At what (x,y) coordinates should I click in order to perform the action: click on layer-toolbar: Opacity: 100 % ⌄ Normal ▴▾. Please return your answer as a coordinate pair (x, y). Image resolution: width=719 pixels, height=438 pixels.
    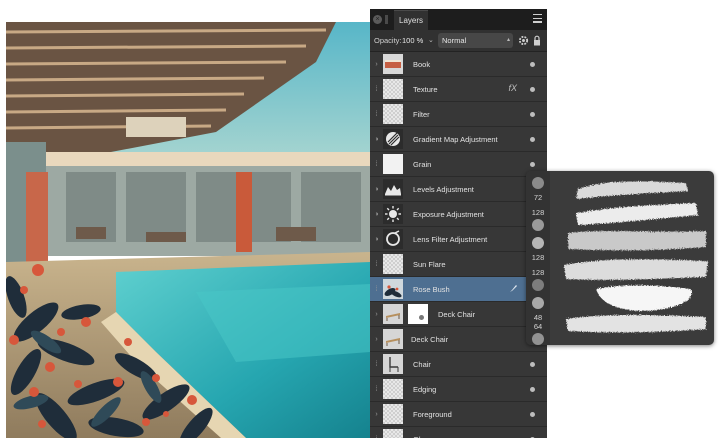
    Looking at the image, I should click on (458, 44).